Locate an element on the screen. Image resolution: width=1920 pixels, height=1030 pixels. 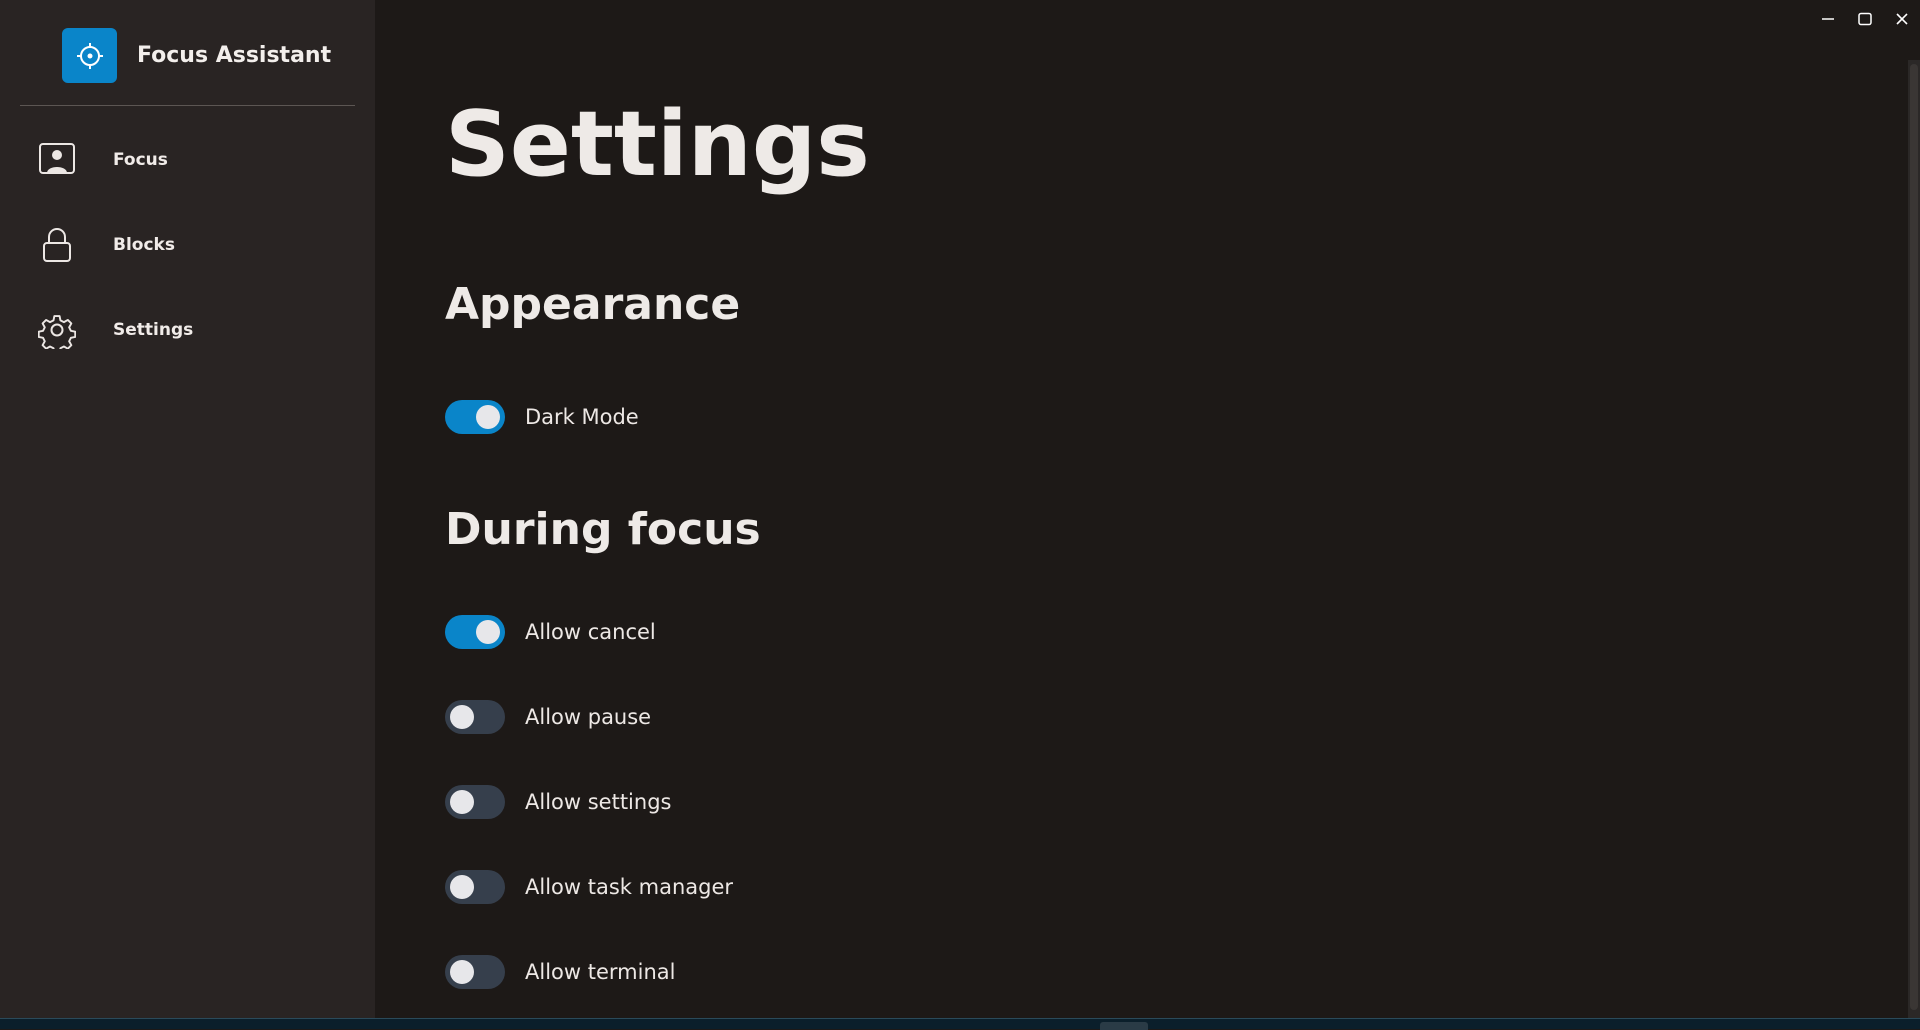
brand: Focus Assistant is located at coordinates (196, 55).